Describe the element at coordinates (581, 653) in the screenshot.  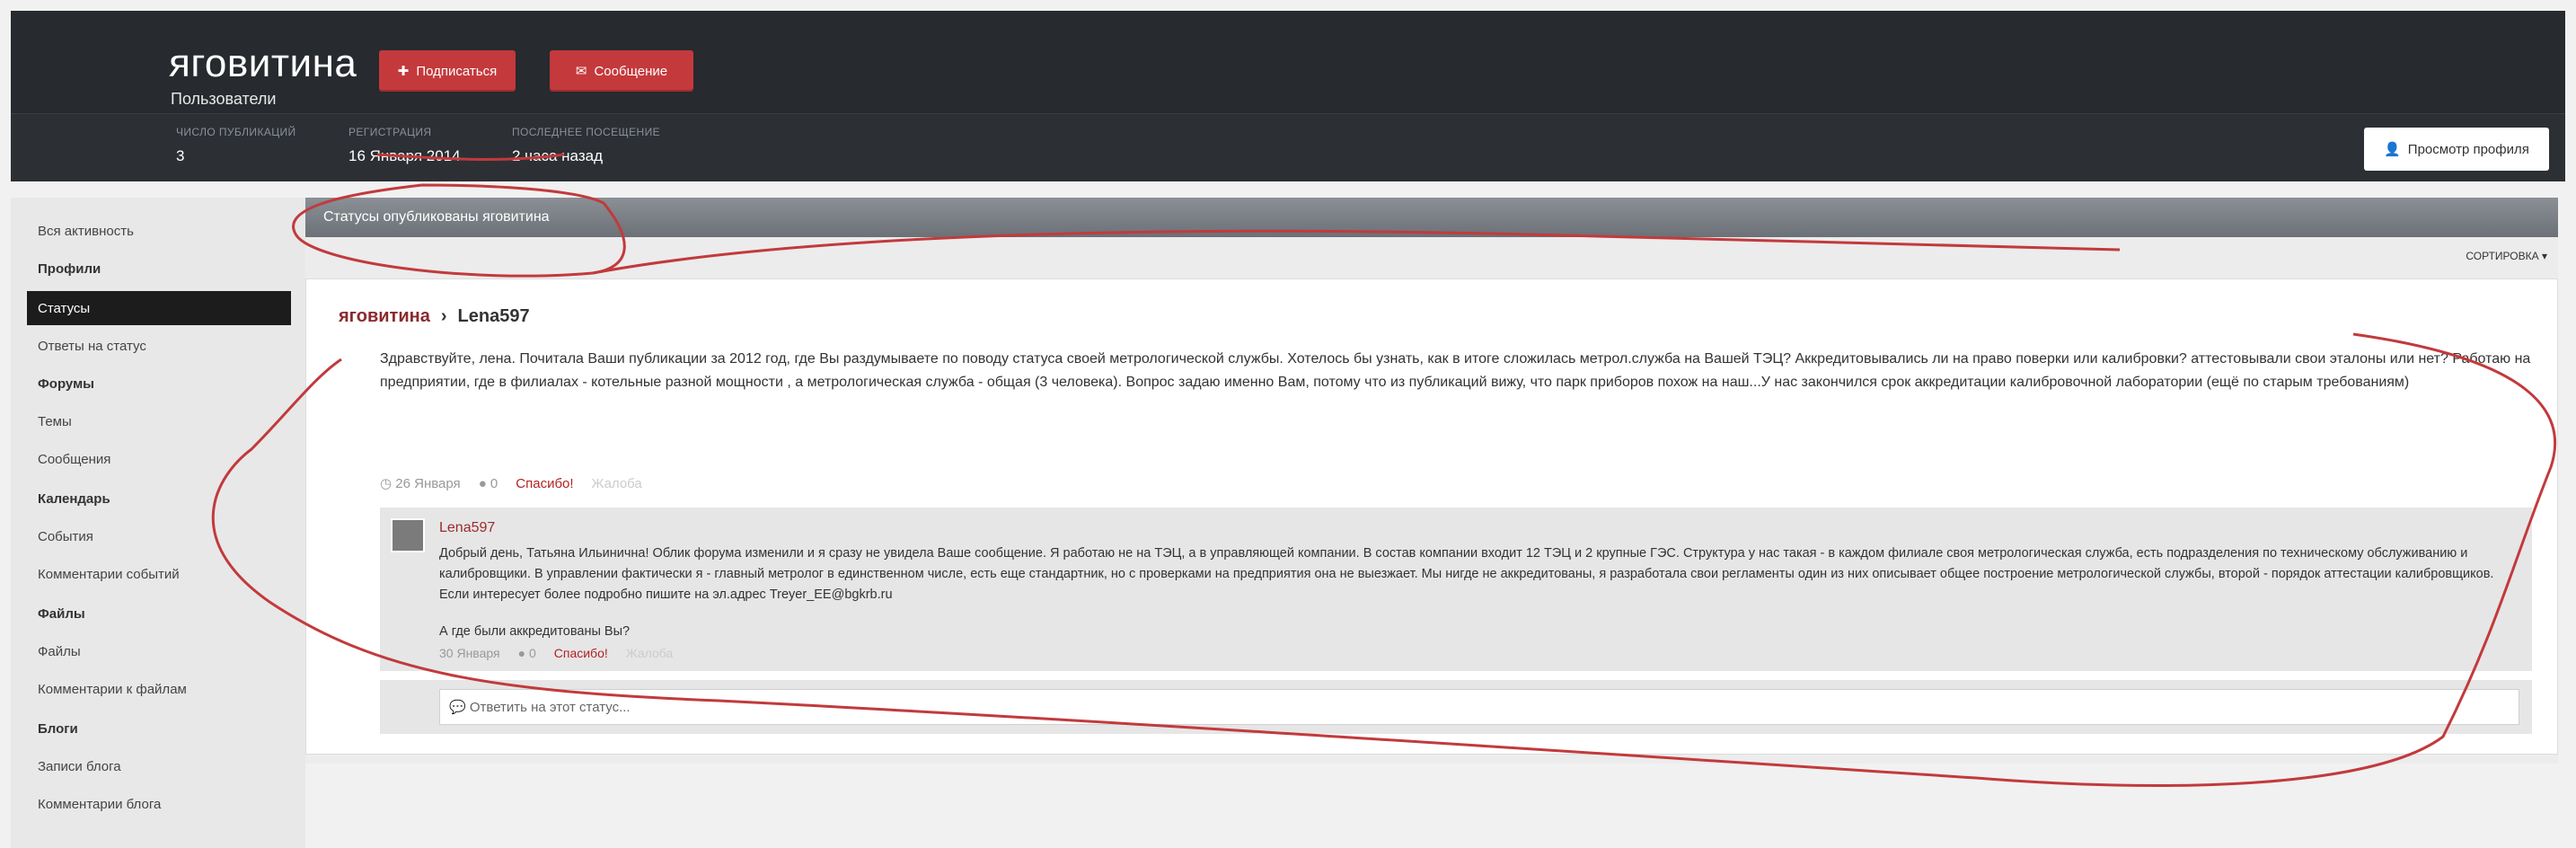
I see `comment-thanks-button: Спасибо!` at that location.